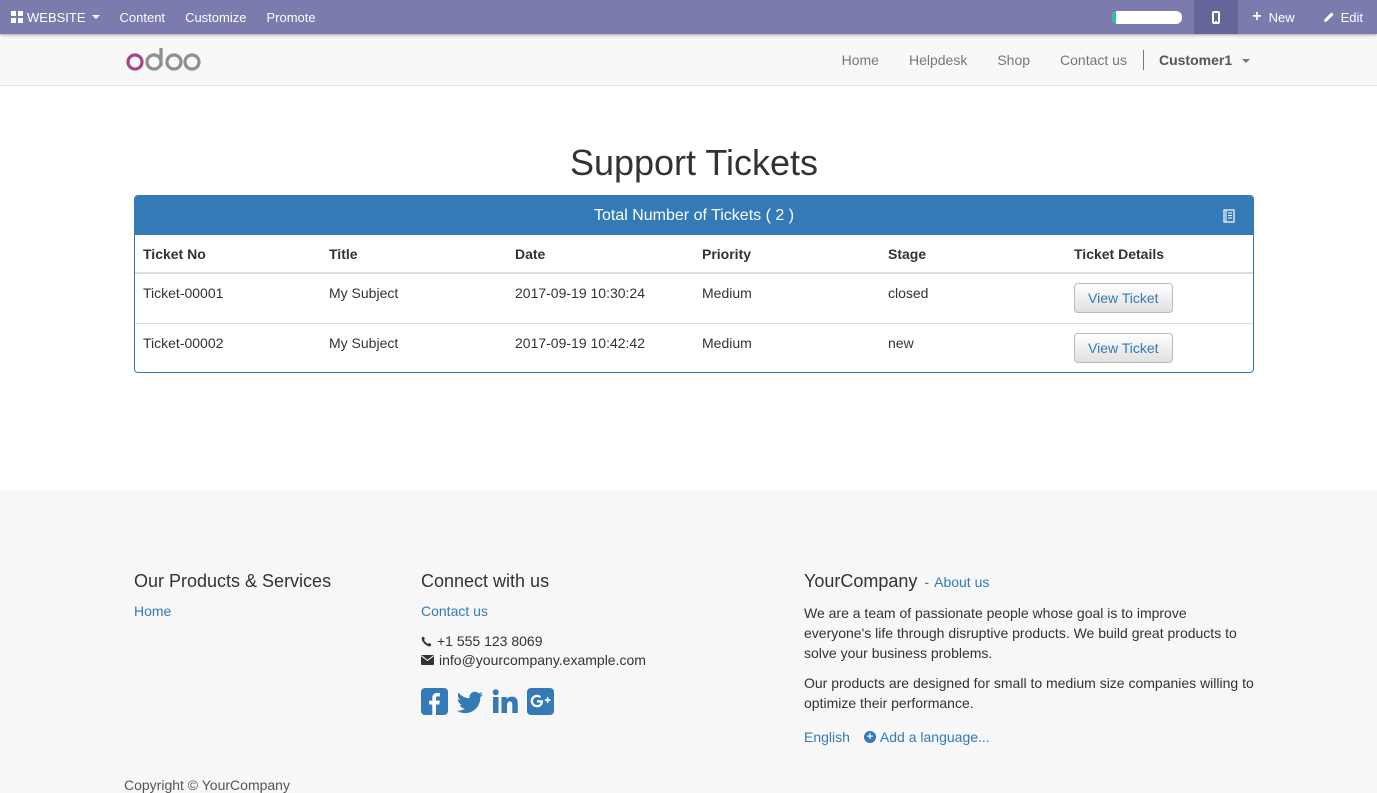 Image resolution: width=1377 pixels, height=793 pixels. I want to click on nav-helpdesk: Helpdesk, so click(938, 60).